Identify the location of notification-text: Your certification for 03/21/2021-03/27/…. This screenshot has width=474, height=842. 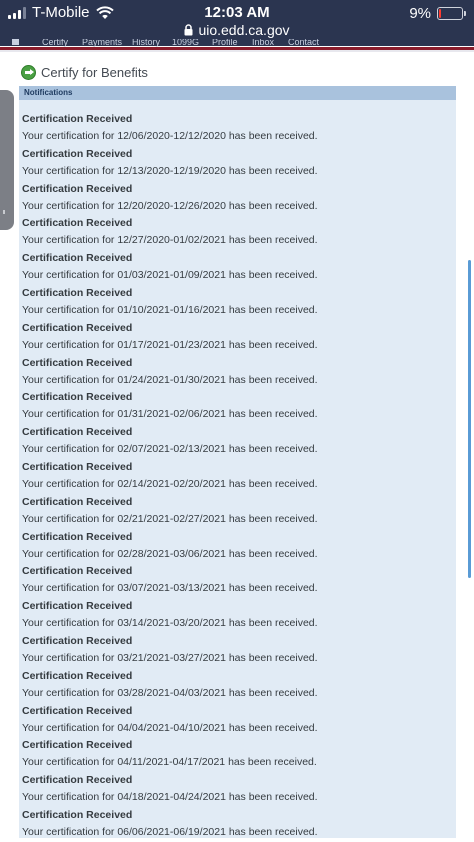
(170, 657).